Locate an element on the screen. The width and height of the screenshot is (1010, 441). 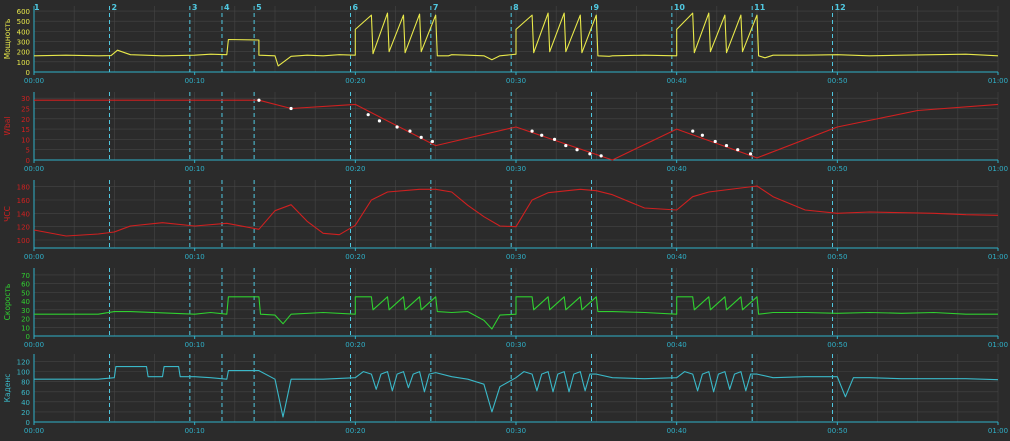
y-tick-label: 300 is located at coordinates (23, 43).